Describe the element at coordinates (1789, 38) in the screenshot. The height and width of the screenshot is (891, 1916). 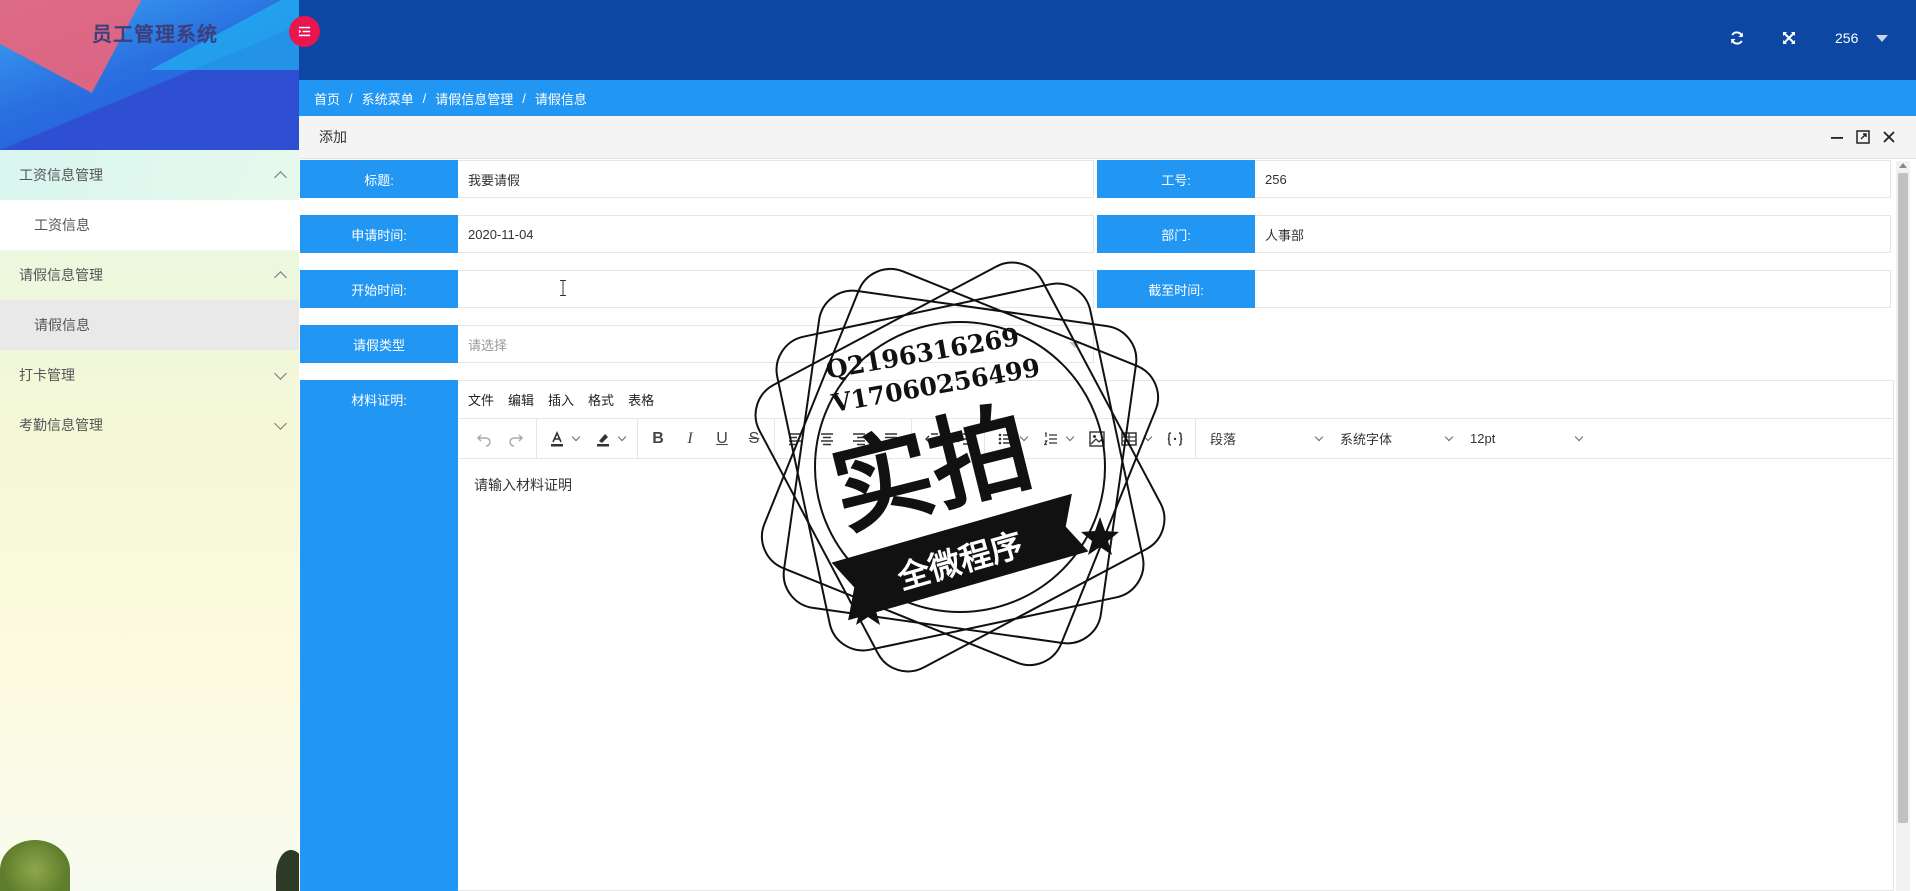
I see `fullscreen-icon` at that location.